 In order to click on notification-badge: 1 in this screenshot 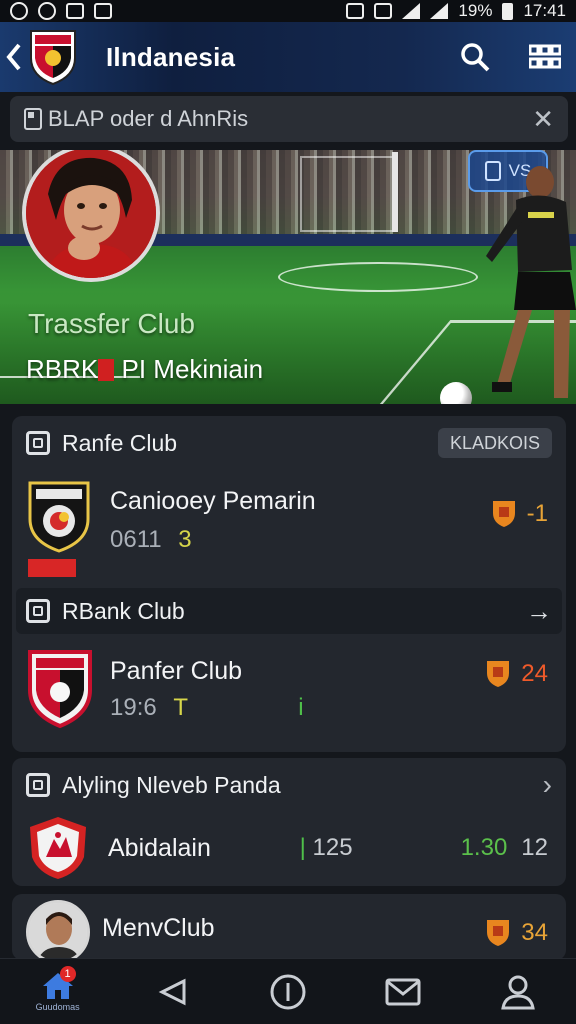, I will do `click(67, 973)`.